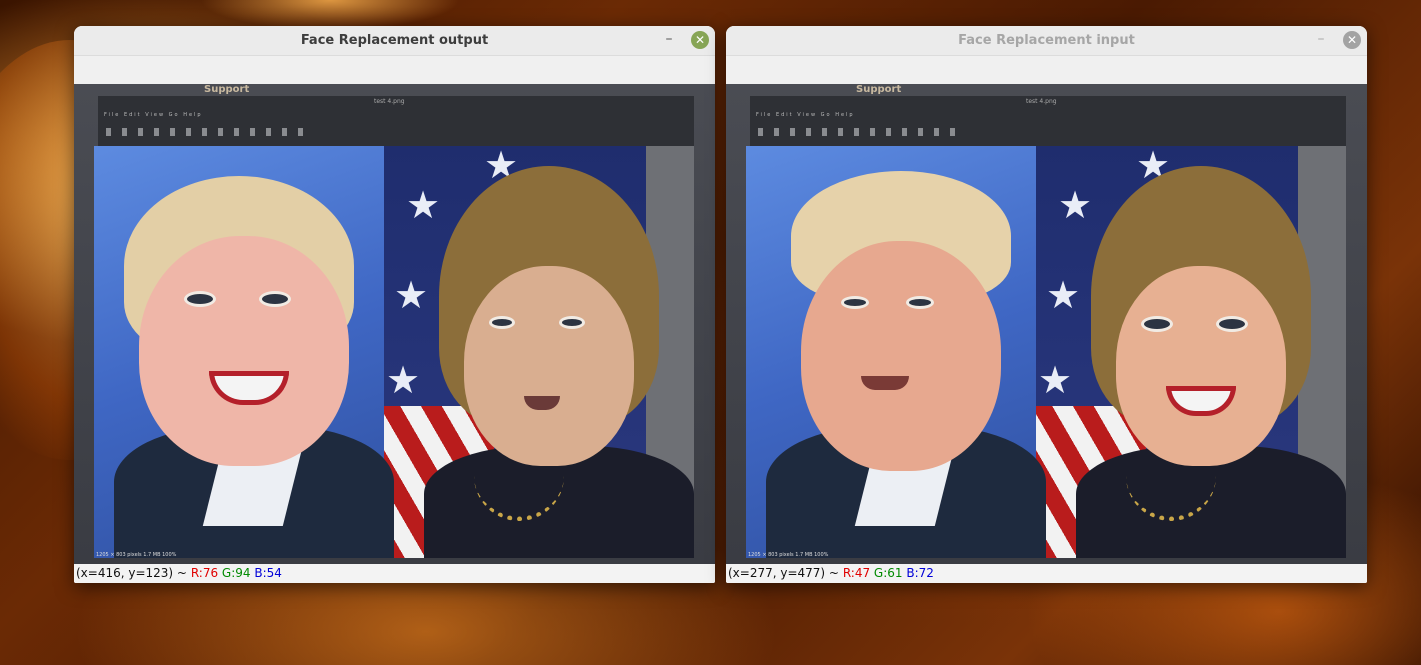  Describe the element at coordinates (888, 573) in the screenshot. I see `status-green: G:61` at that location.